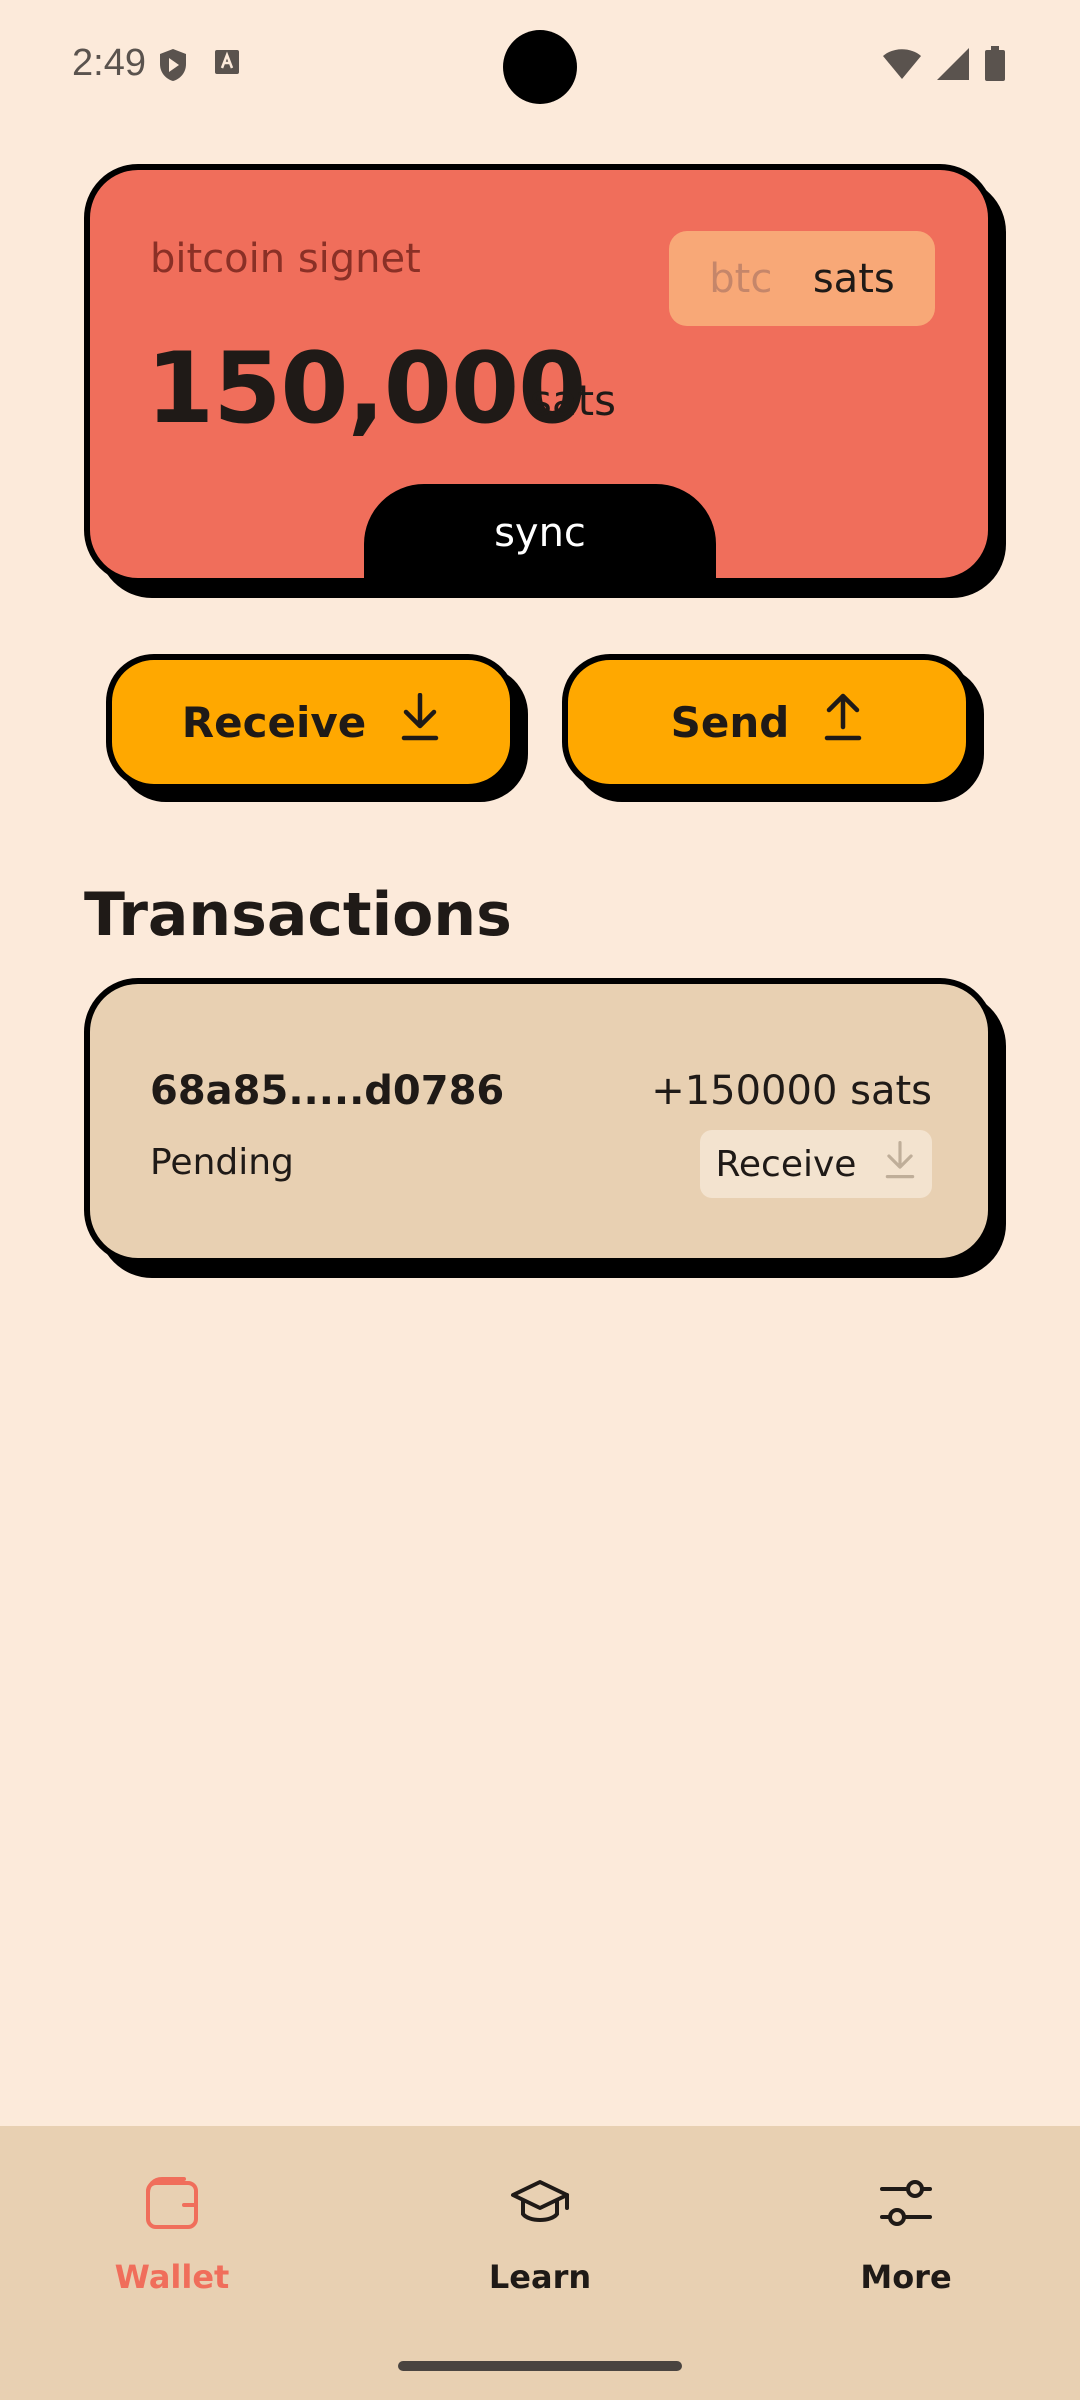  I want to click on status-bar: 2:49, so click(540, 65).